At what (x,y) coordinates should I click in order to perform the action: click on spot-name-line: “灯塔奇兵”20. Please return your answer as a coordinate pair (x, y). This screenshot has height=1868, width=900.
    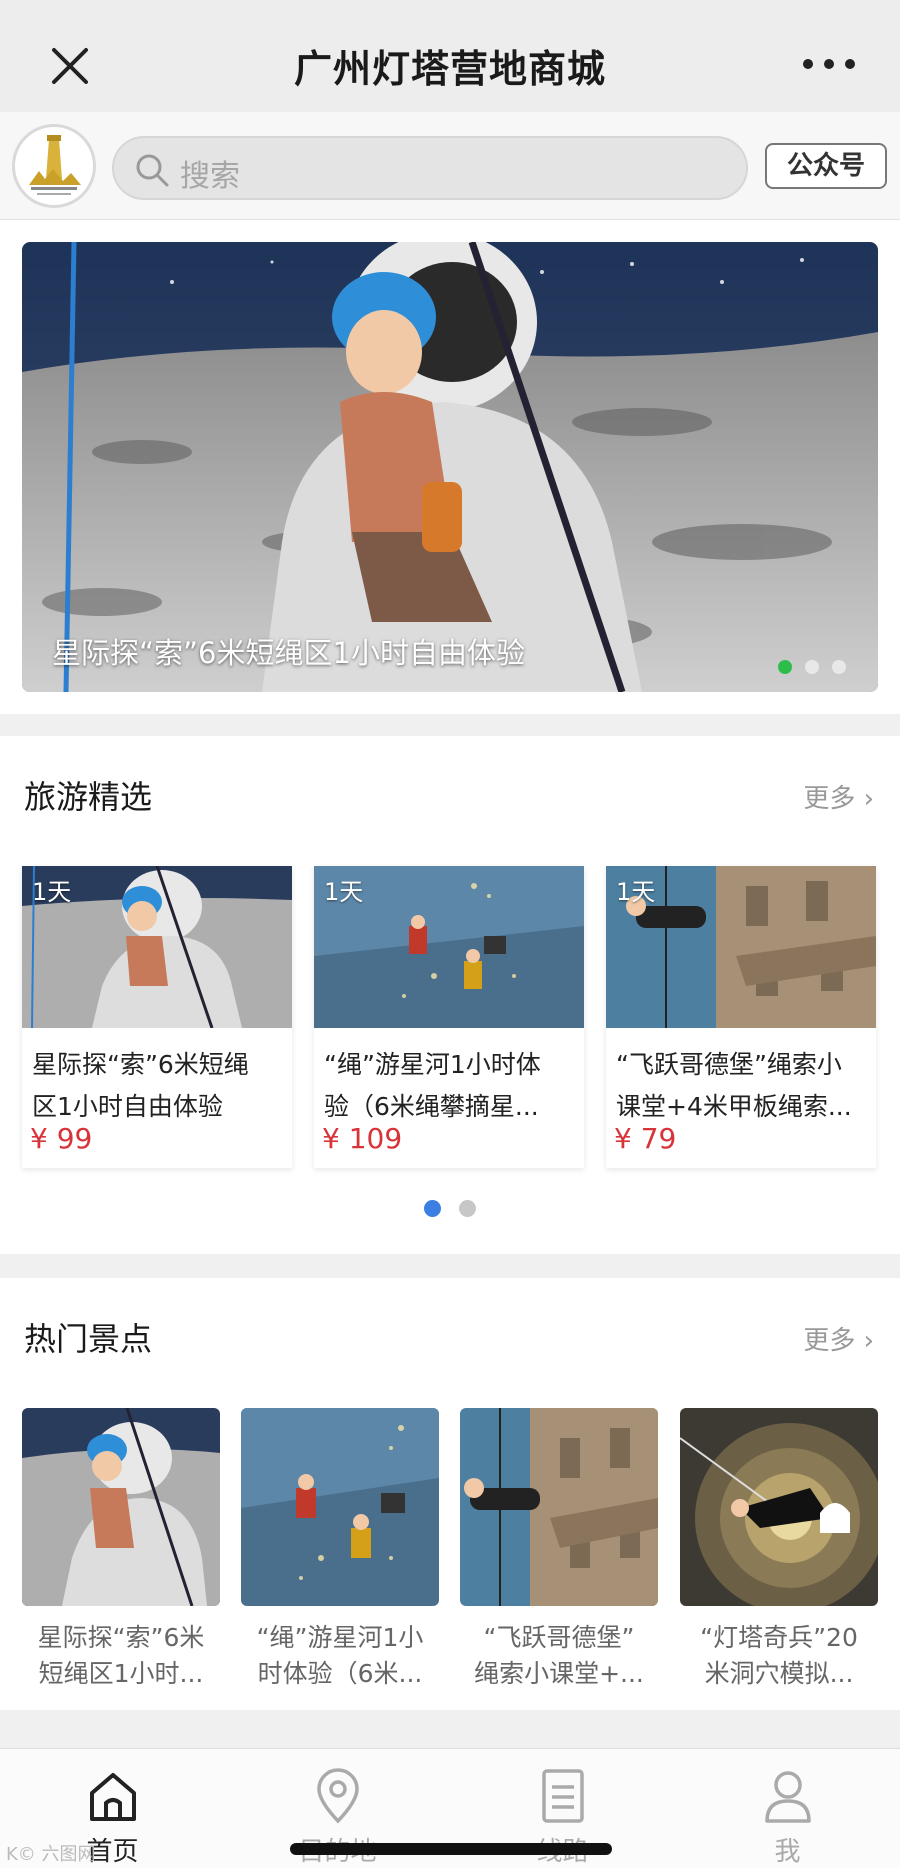
    Looking at the image, I should click on (779, 1637).